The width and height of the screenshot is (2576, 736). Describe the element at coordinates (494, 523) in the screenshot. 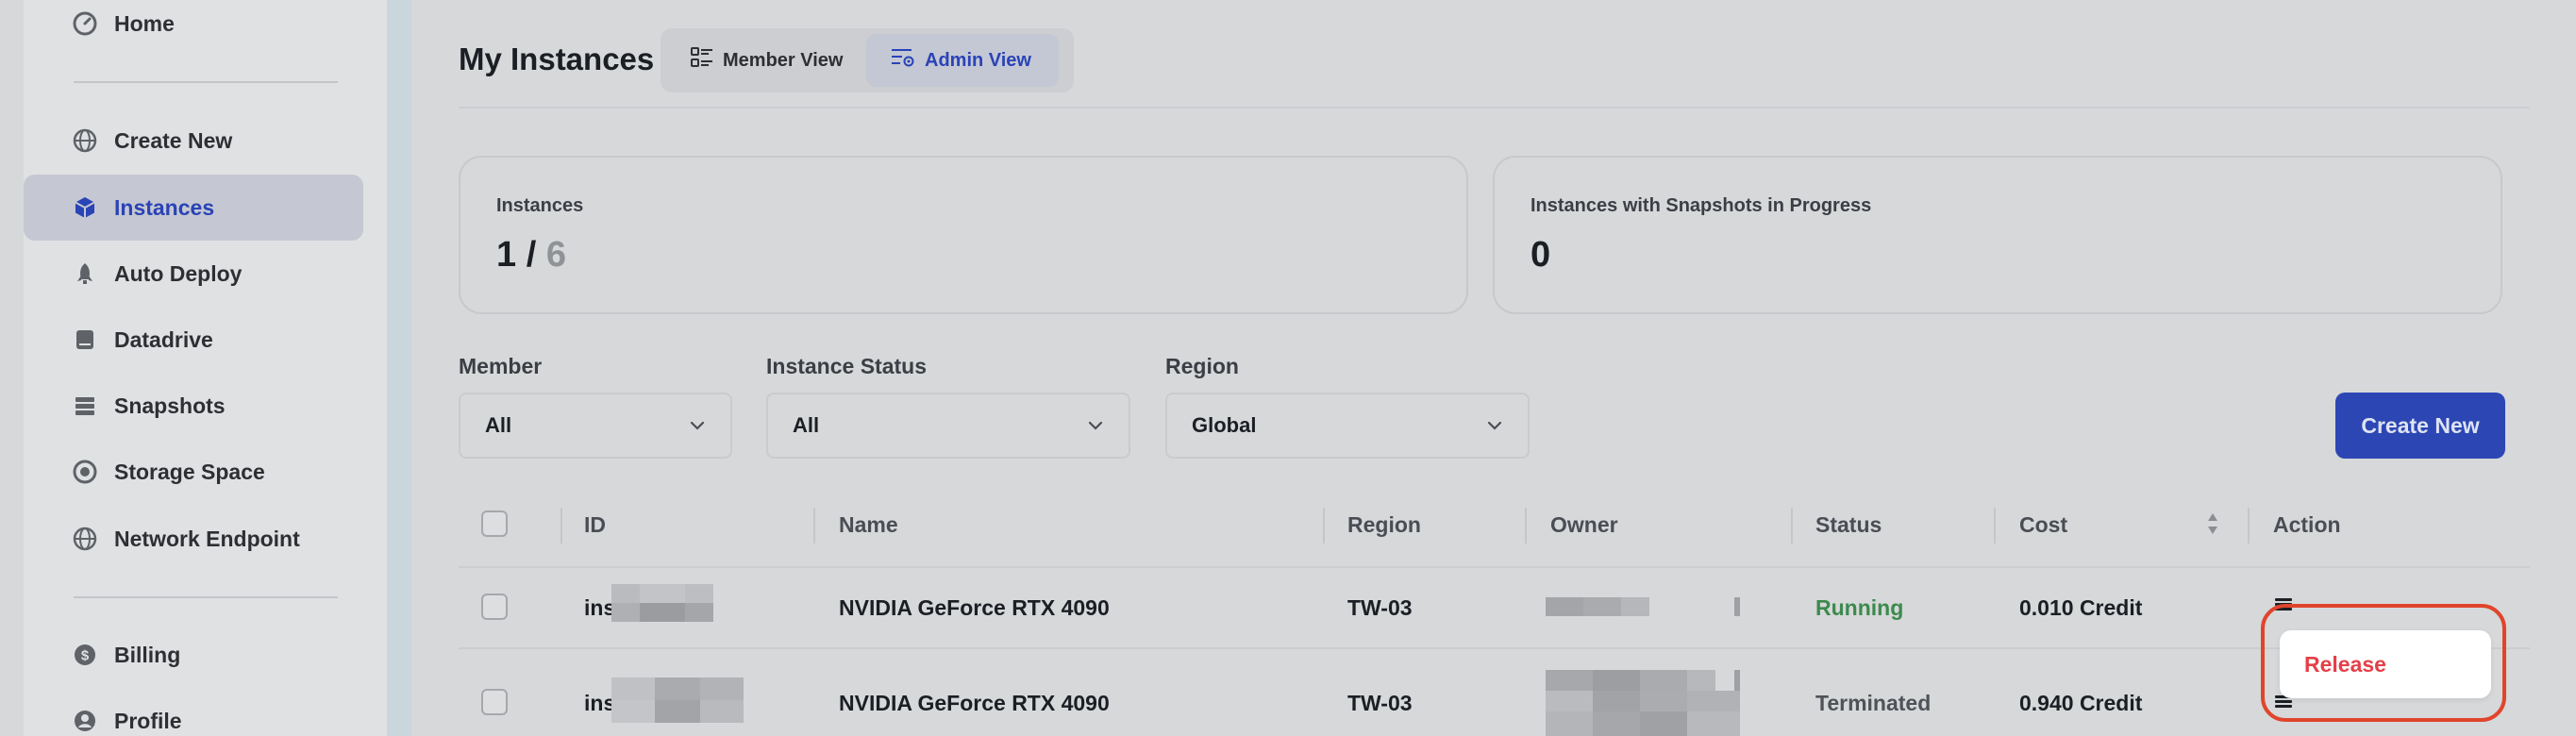

I see `select-all-checkbox` at that location.